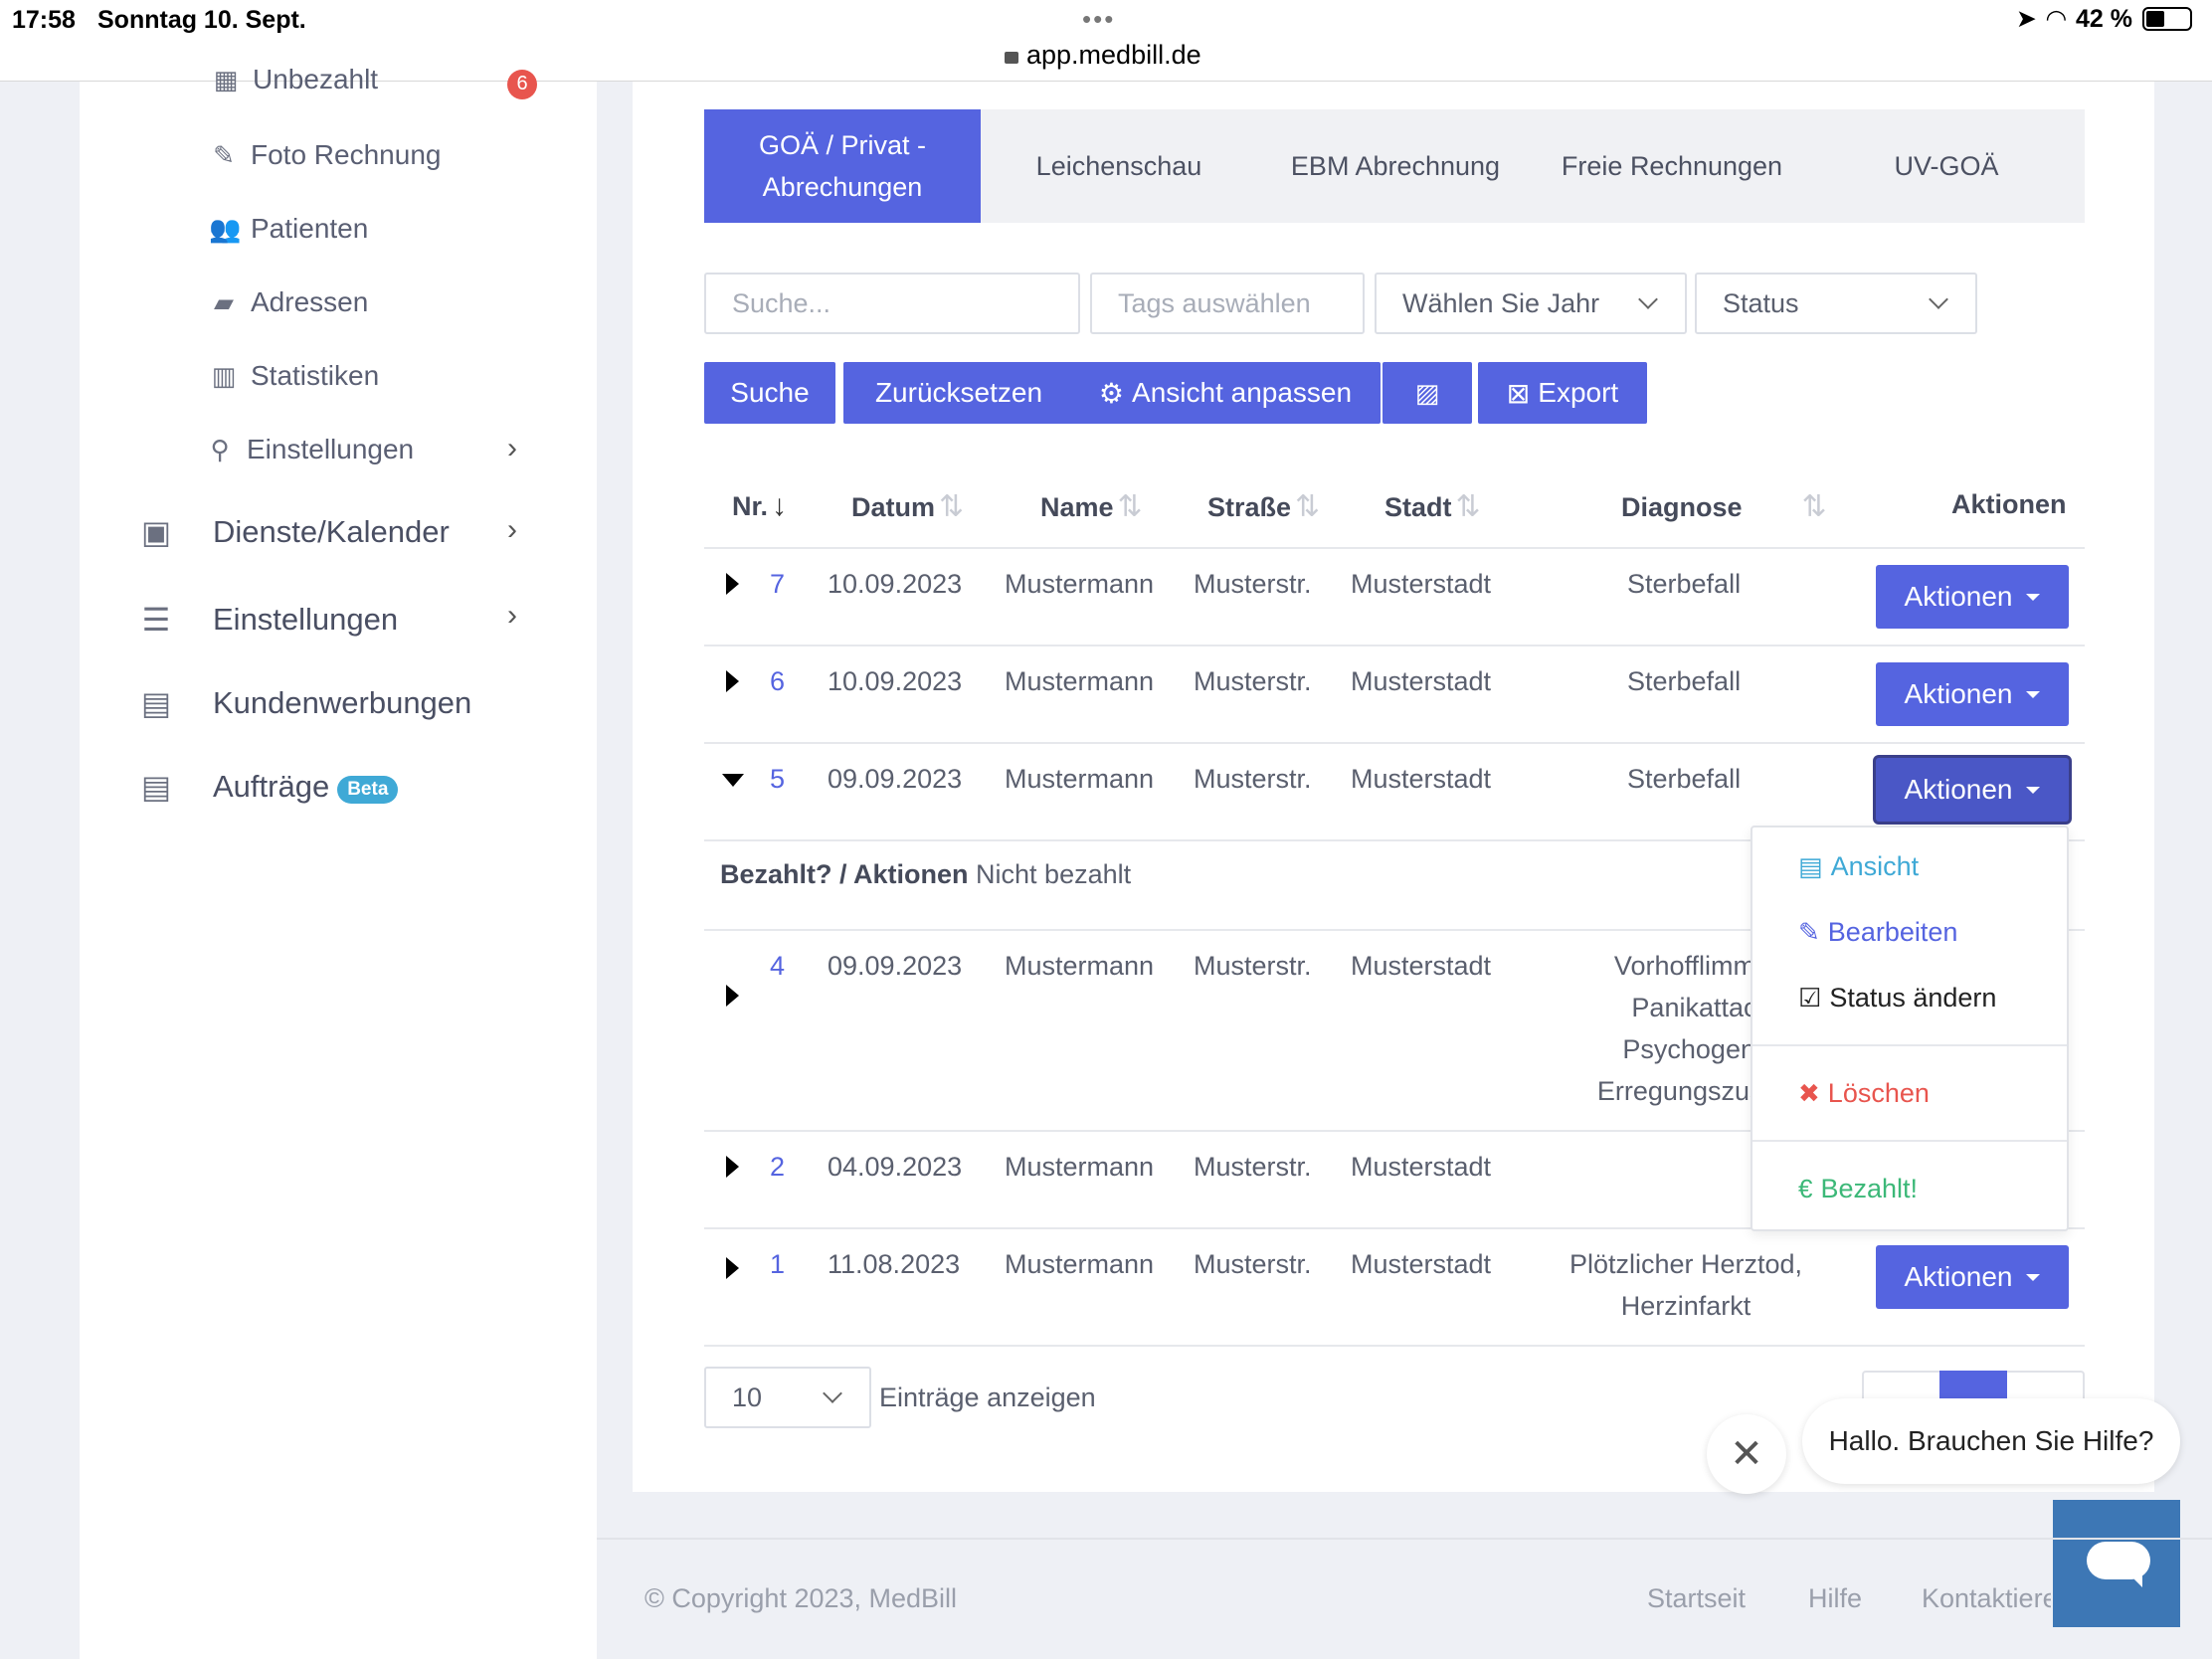 The image size is (2212, 1659). What do you see at coordinates (1809, 1093) in the screenshot?
I see `close-icon: ✖` at bounding box center [1809, 1093].